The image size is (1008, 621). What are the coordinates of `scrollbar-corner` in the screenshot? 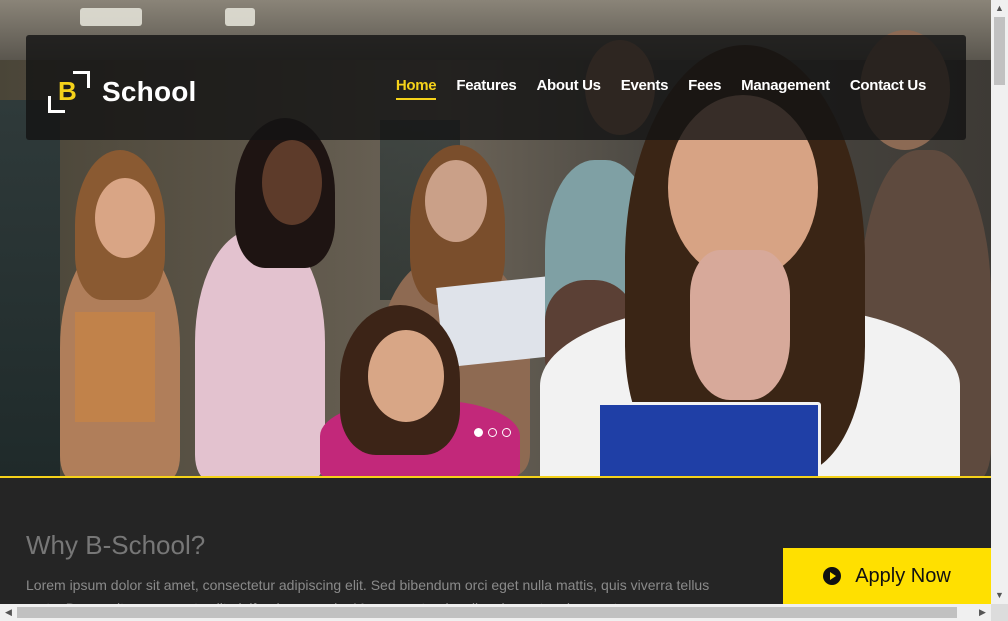 It's located at (999, 612).